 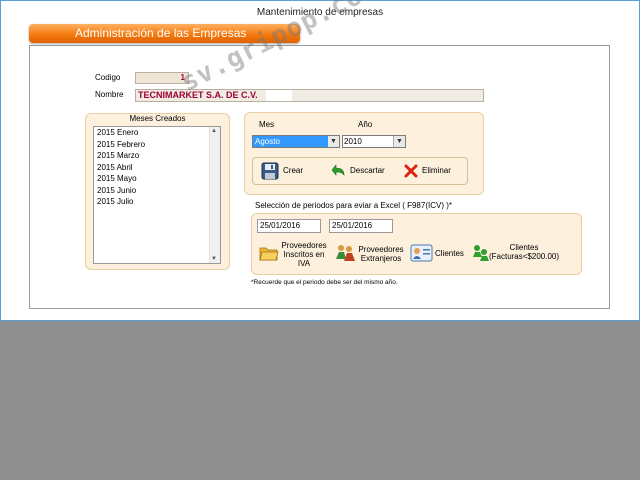 What do you see at coordinates (361, 226) in the screenshot?
I see `fecha-hasta-input: 25/01/2016` at bounding box center [361, 226].